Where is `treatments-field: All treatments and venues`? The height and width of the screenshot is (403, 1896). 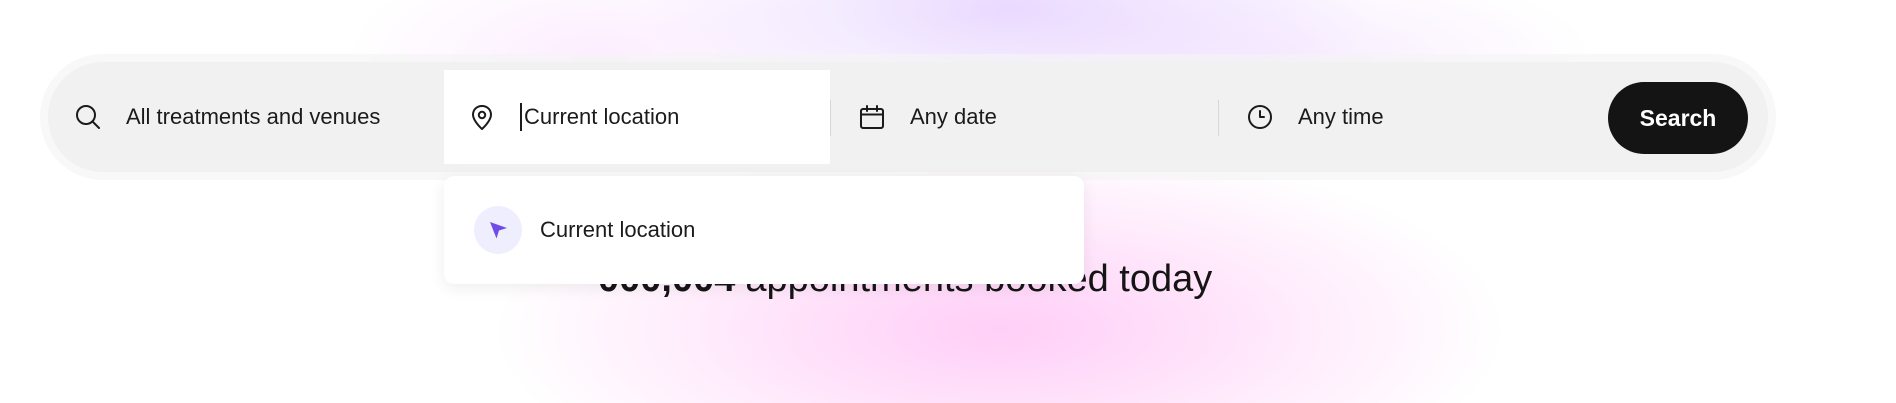
treatments-field: All treatments and venues is located at coordinates (280, 117).